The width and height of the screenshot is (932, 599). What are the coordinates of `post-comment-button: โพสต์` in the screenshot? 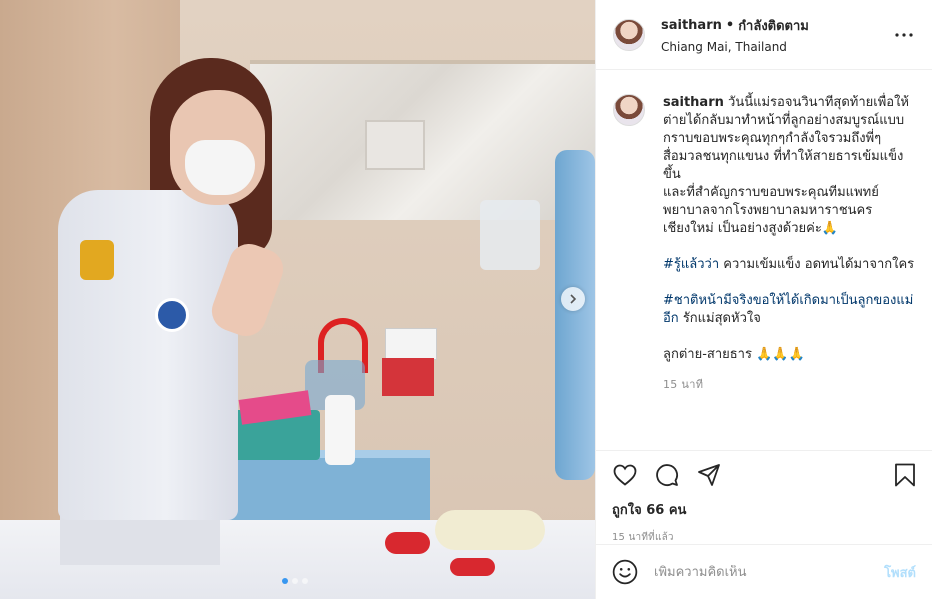 It's located at (900, 572).